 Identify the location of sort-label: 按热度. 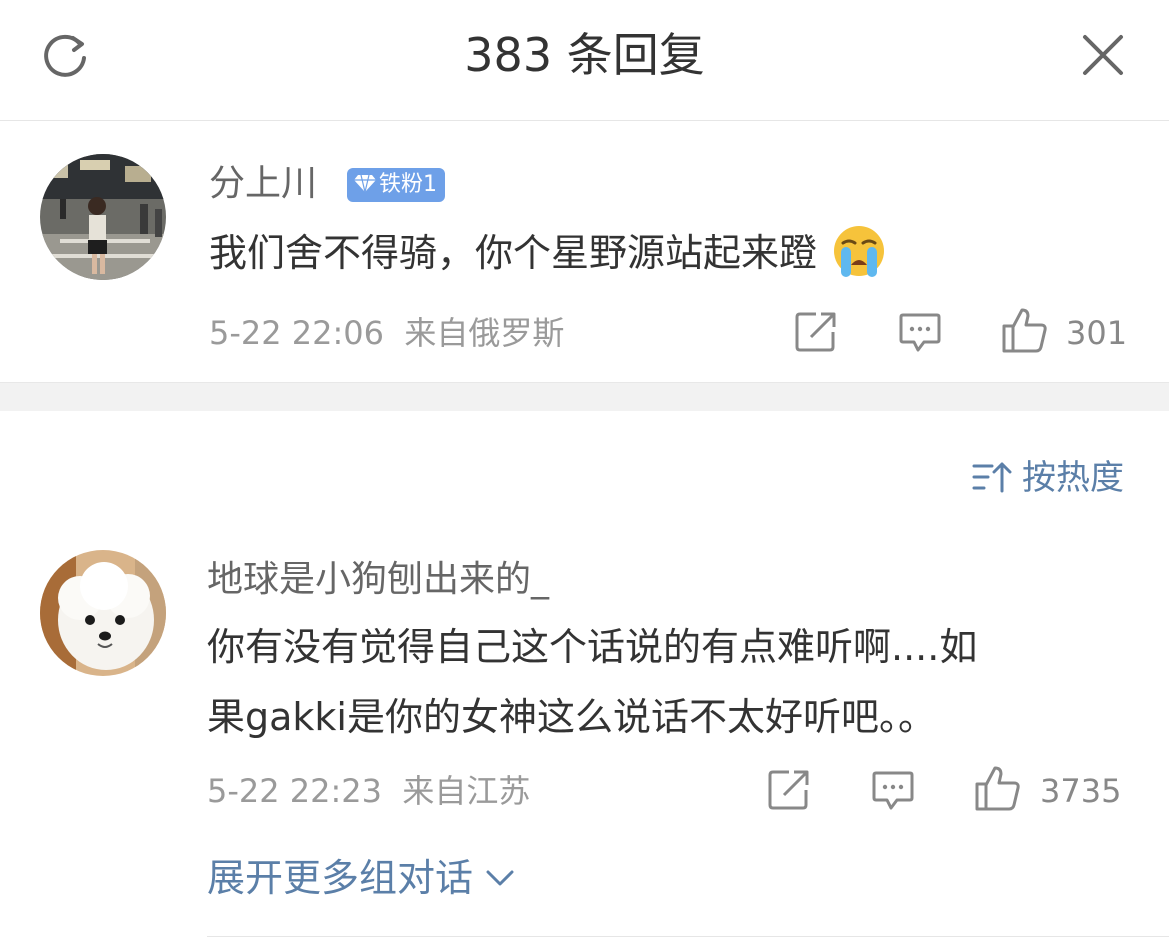
(1073, 478).